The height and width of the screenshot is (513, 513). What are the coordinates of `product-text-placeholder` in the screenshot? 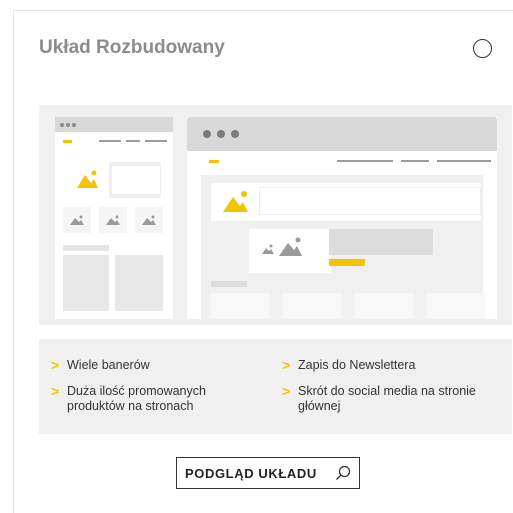 It's located at (381, 242).